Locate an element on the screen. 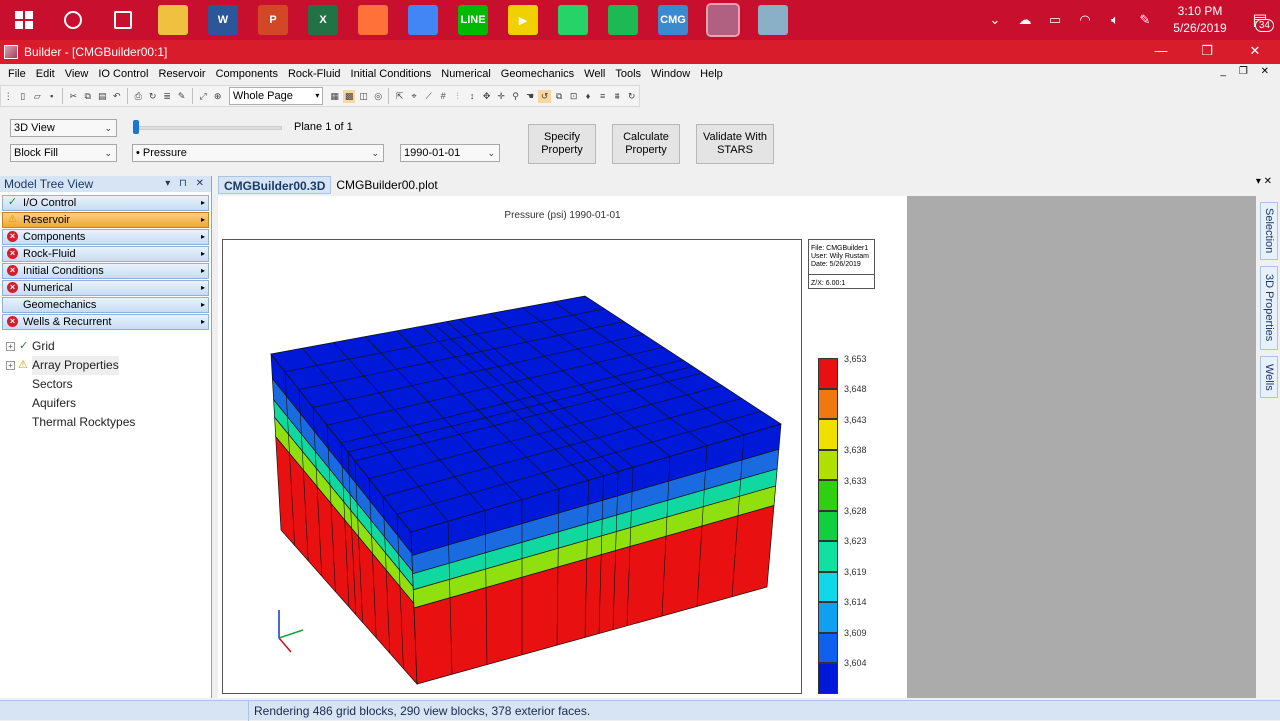 The width and height of the screenshot is (1280, 721). zoom-icon: ⚲ is located at coordinates (515, 96).